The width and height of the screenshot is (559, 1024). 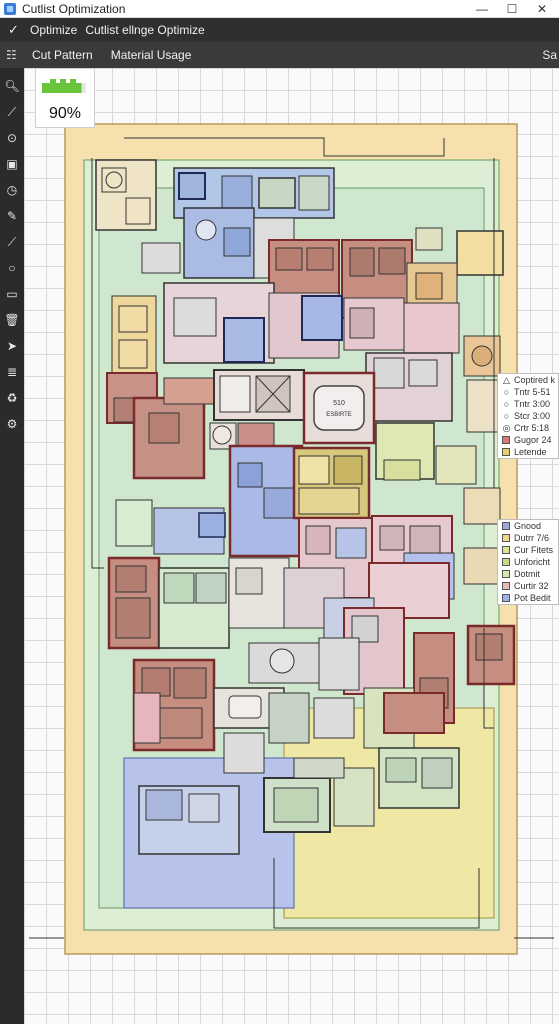 What do you see at coordinates (534, 550) in the screenshot?
I see `legend-label: Cur Fitets` at bounding box center [534, 550].